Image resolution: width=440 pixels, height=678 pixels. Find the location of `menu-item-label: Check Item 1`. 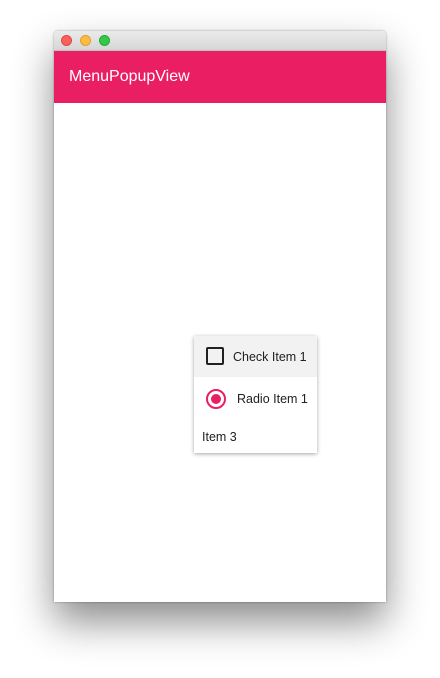

menu-item-label: Check Item 1 is located at coordinates (270, 357).